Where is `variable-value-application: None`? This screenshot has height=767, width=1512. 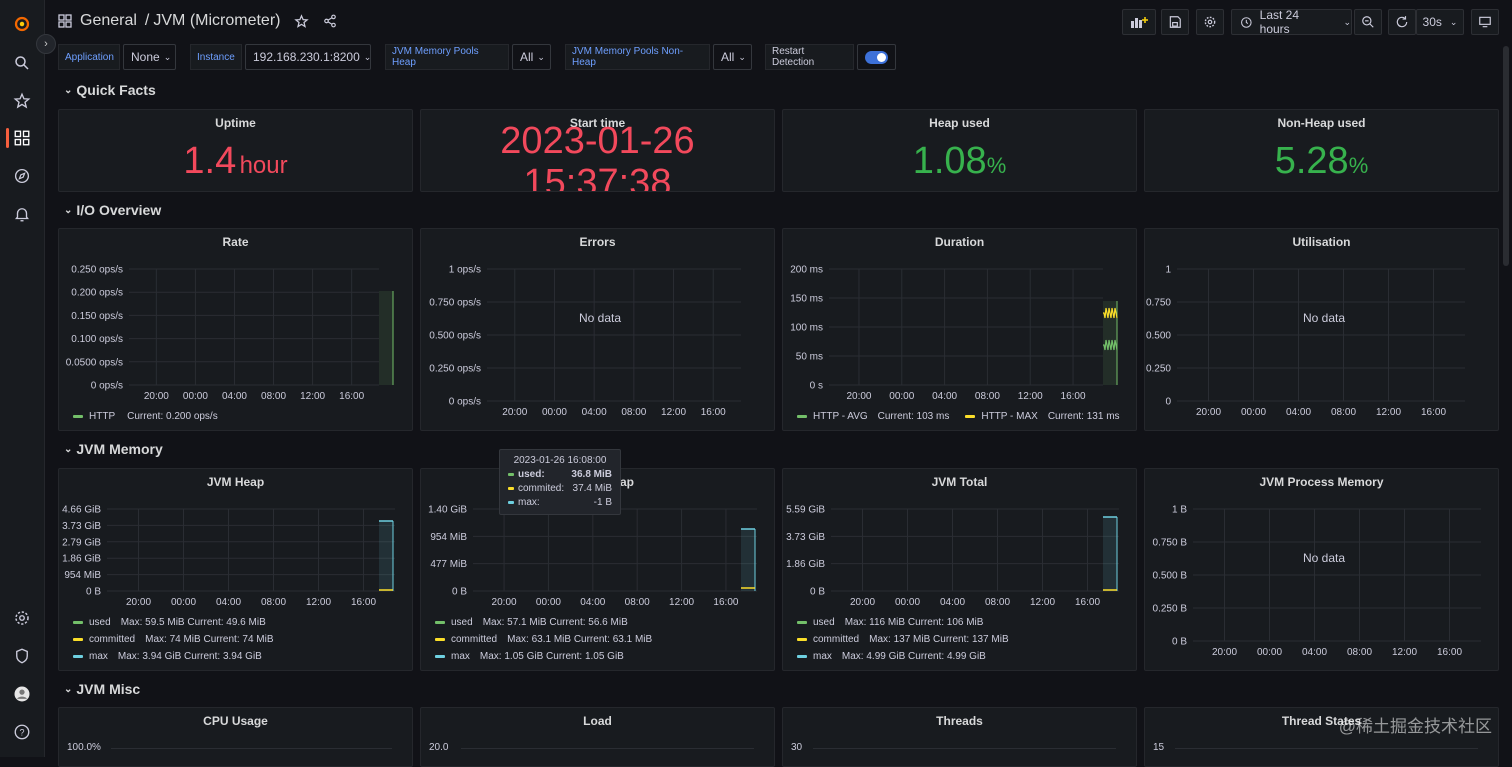 variable-value-application: None is located at coordinates (145, 57).